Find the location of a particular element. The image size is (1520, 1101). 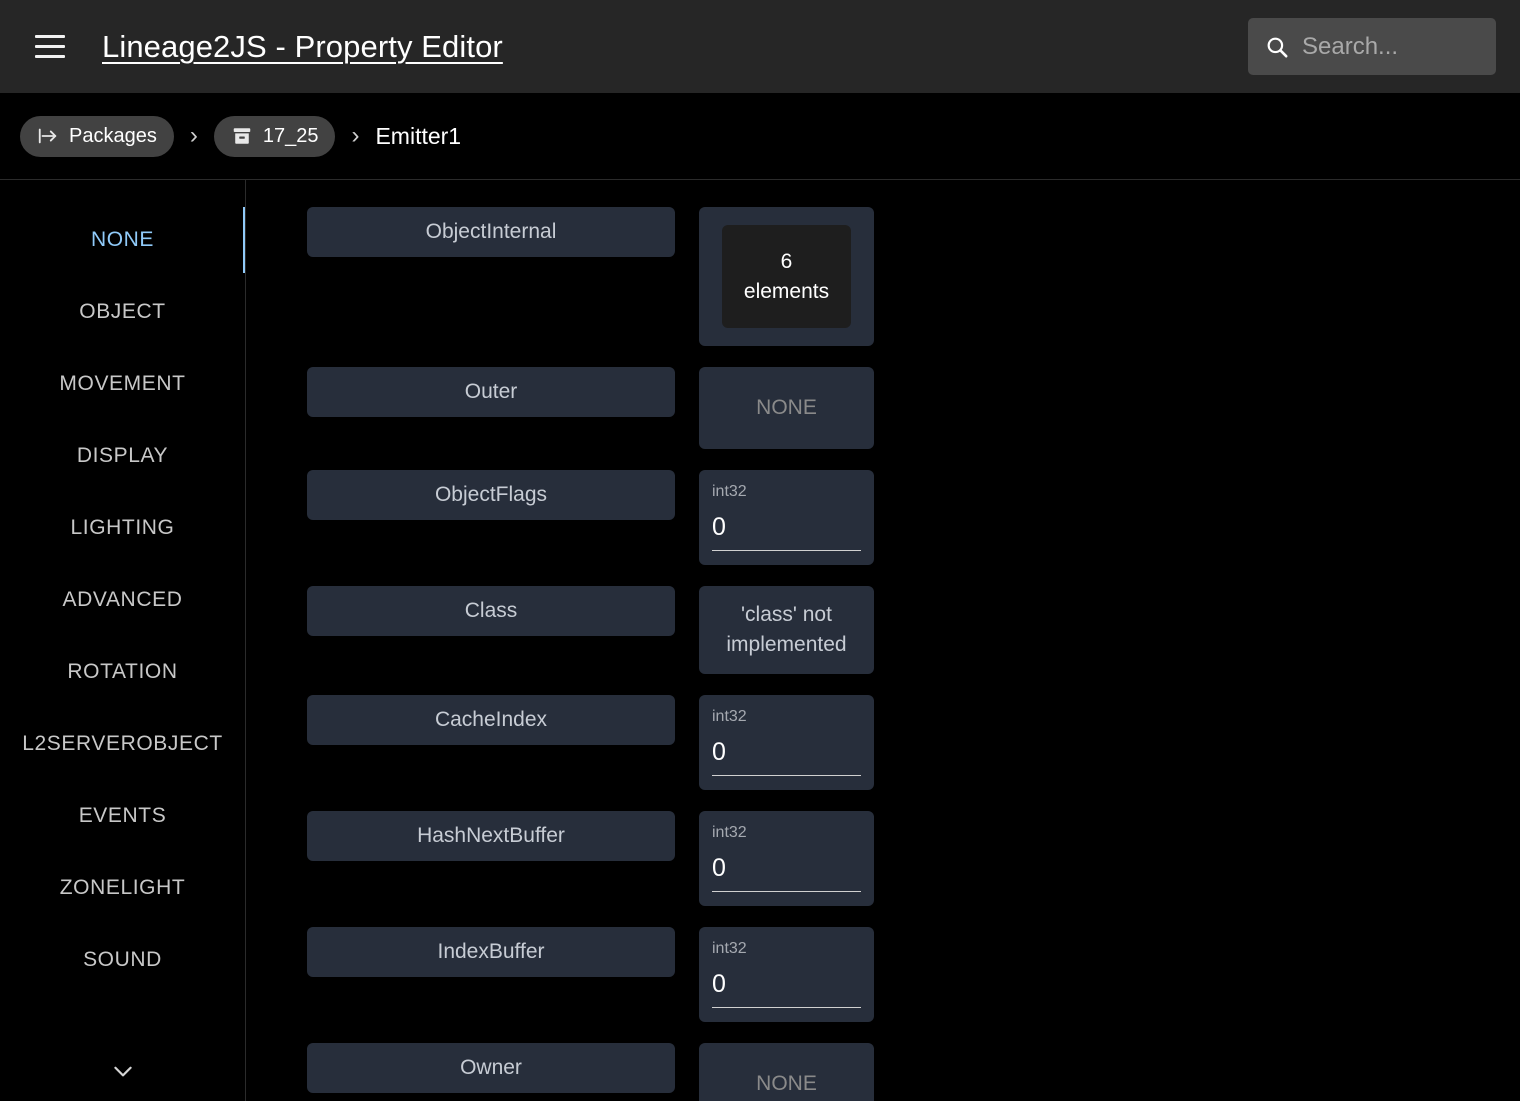

sidebar-item-advanced: ADVANCED is located at coordinates (122, 600).